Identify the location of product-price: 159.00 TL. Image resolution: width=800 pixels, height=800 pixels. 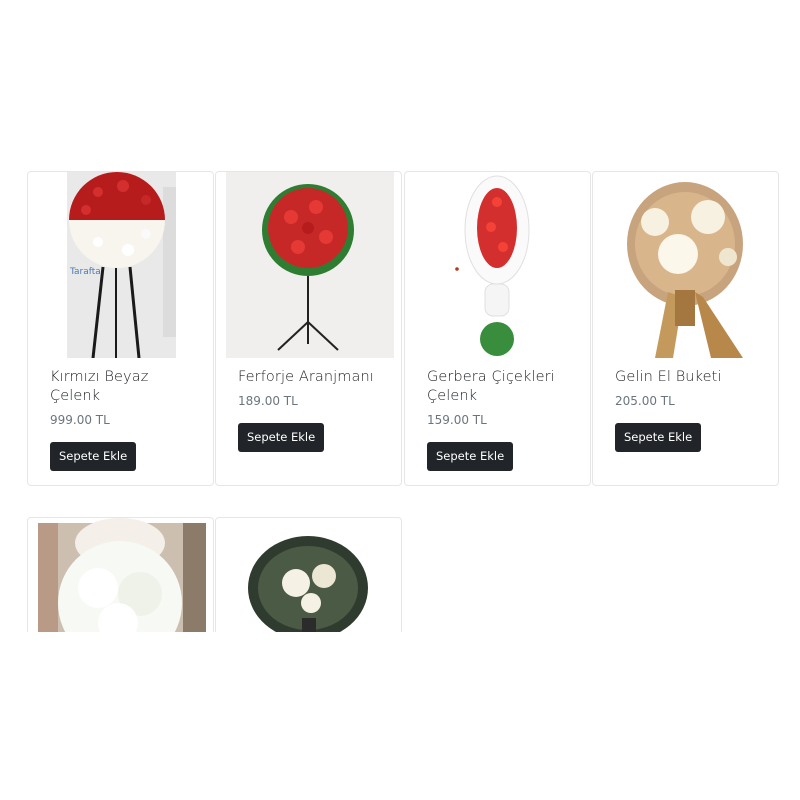
(457, 420).